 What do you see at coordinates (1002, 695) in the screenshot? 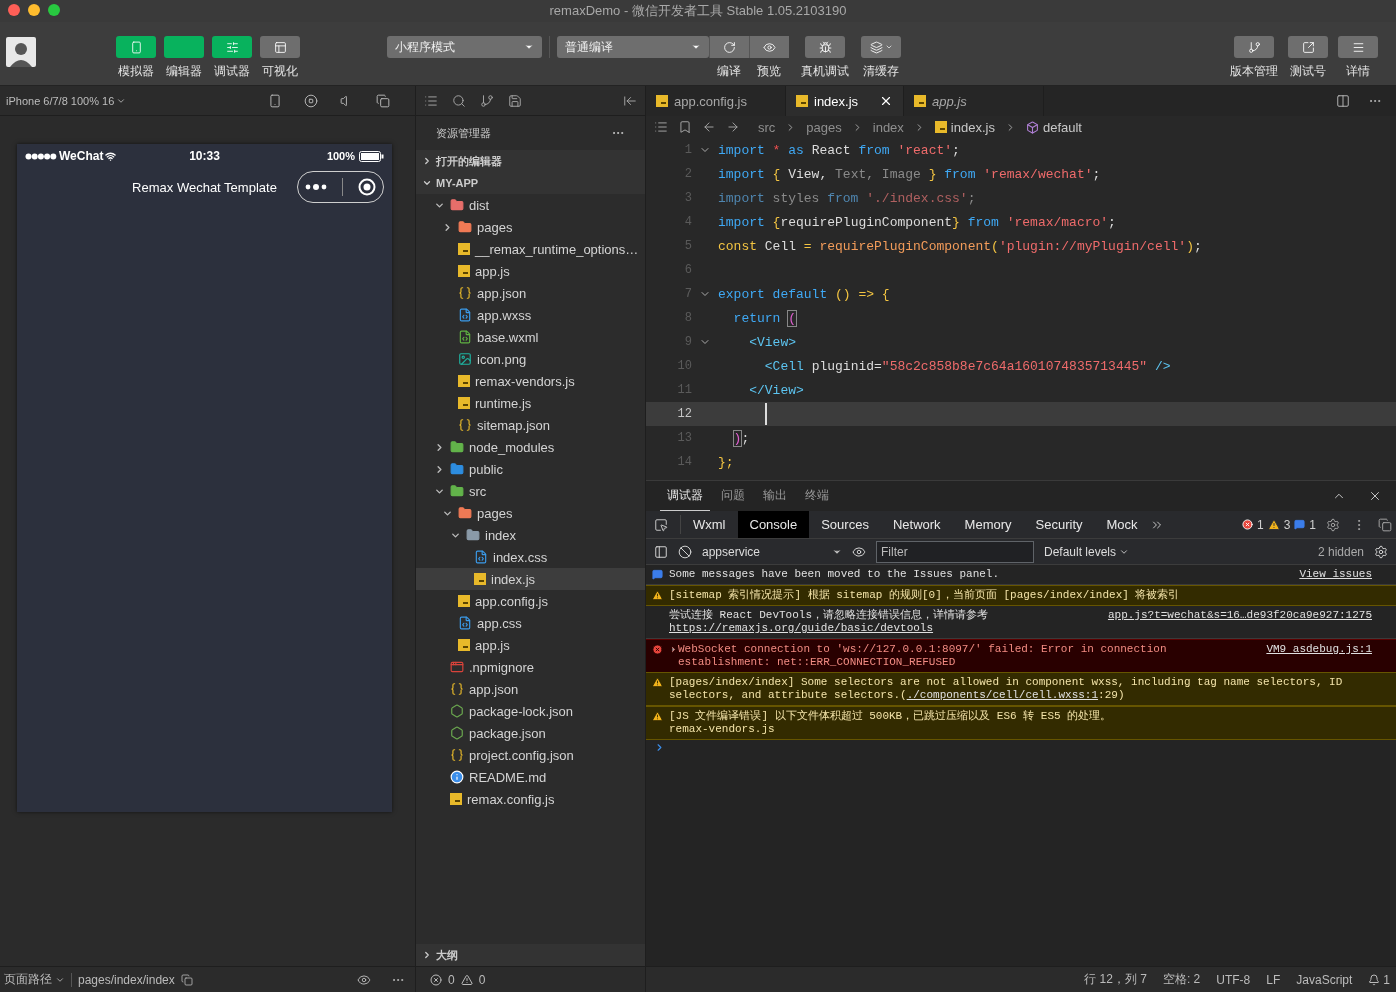
I see `message-link: ./components/cell/cell.wxss:1` at bounding box center [1002, 695].